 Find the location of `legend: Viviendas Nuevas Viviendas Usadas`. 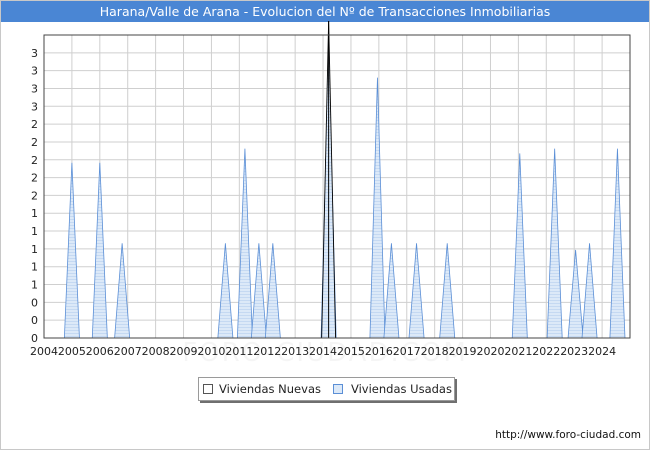

legend: Viviendas Nuevas Viviendas Usadas is located at coordinates (326, 389).